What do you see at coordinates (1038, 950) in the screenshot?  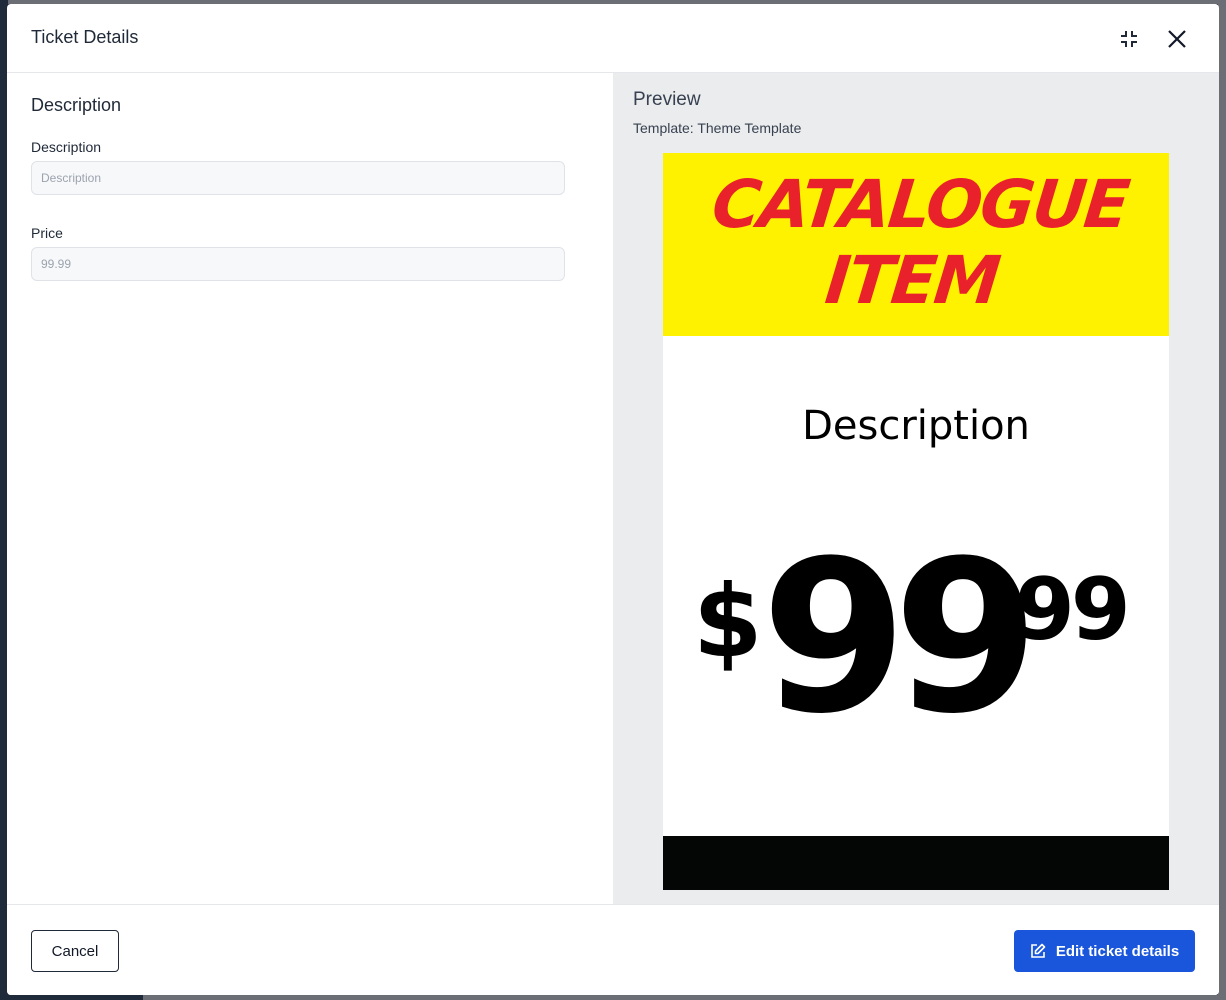 I see `edit-icon` at bounding box center [1038, 950].